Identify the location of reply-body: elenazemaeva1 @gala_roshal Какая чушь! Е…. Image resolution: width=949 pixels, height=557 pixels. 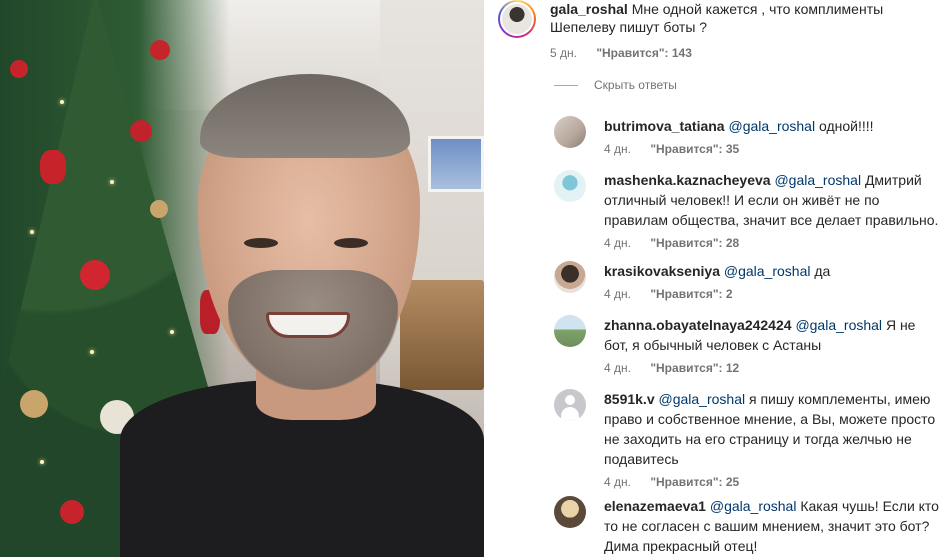
(771, 526).